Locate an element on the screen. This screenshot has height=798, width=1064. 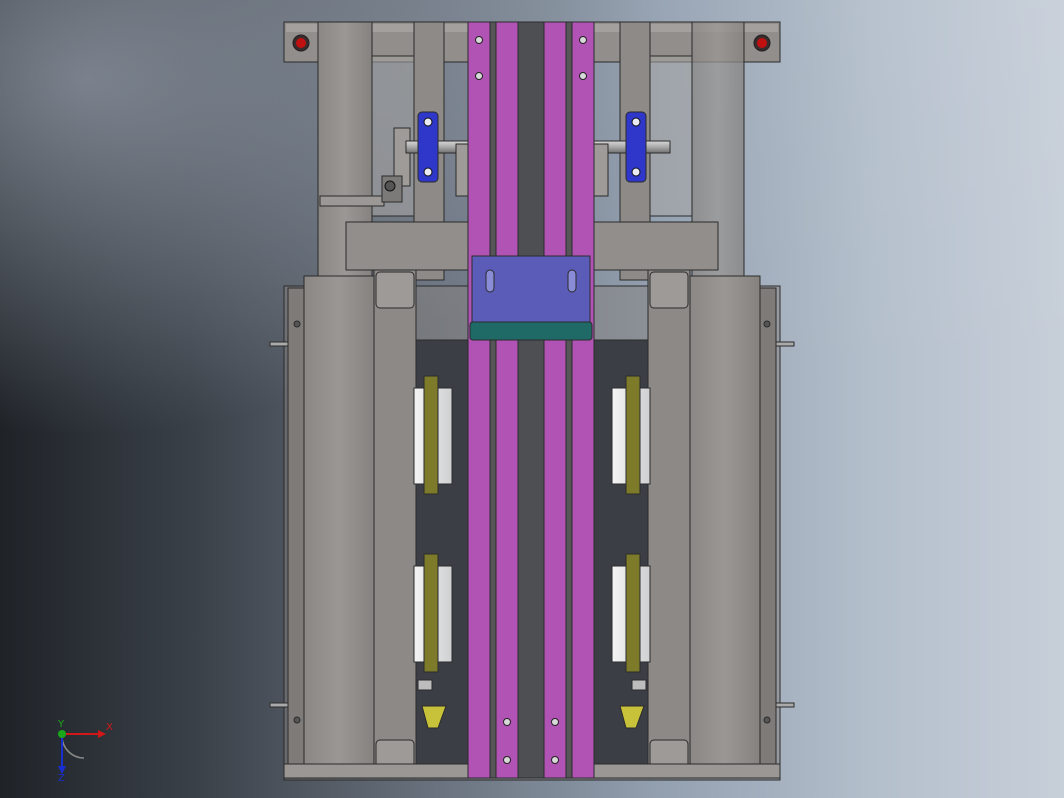
lift-rails is located at coordinates (531, 400).